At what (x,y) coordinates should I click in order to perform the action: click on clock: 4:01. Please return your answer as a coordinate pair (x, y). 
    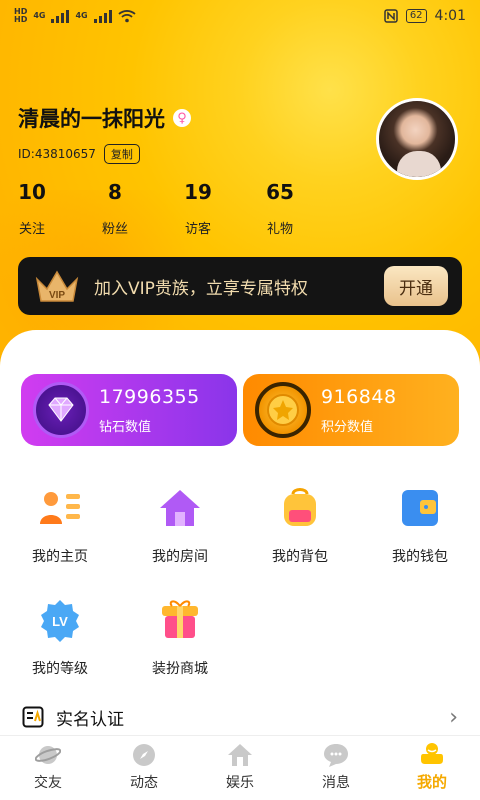
    Looking at the image, I should click on (450, 16).